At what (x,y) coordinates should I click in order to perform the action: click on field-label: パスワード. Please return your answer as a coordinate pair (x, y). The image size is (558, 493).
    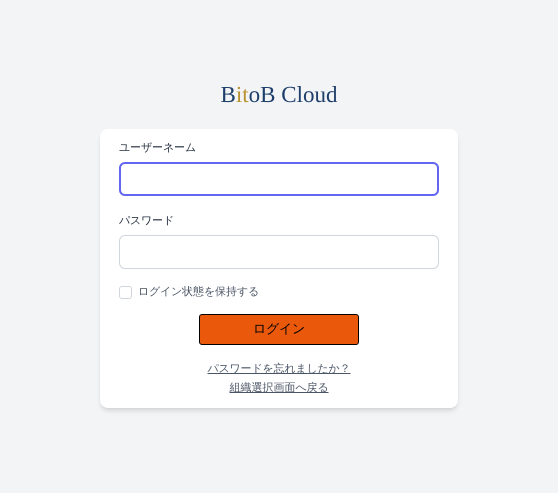
    Looking at the image, I should click on (147, 221).